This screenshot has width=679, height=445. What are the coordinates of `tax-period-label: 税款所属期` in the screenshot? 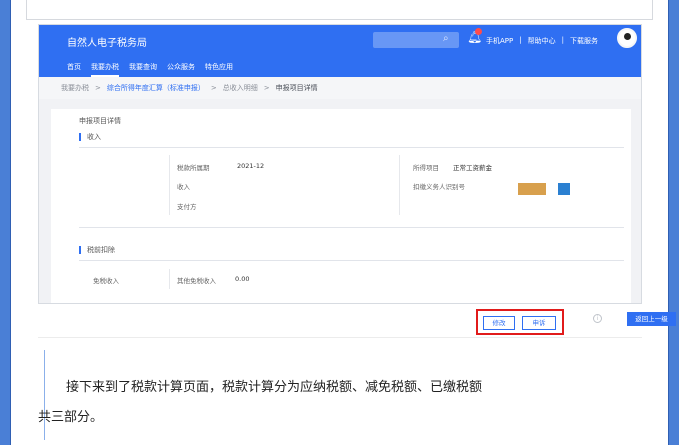 It's located at (193, 168).